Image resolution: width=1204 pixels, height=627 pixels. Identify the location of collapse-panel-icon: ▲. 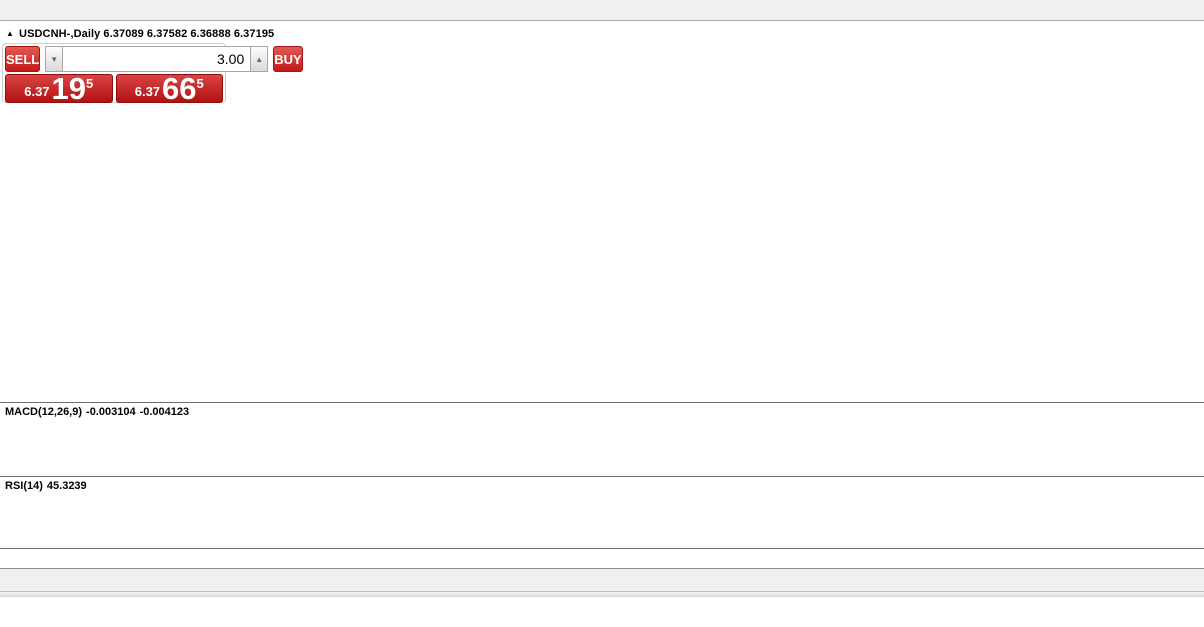
(10, 33).